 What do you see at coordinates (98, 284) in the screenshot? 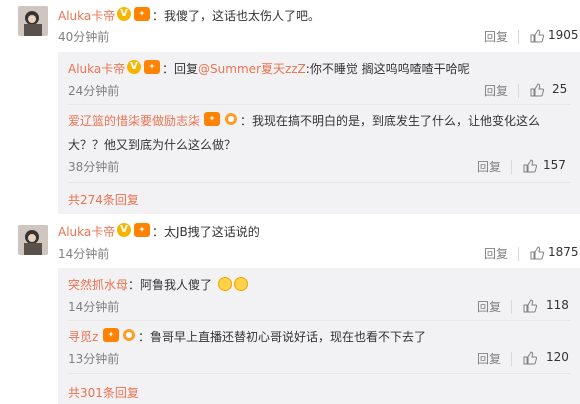
I see `reply-author: 突然抓水母` at bounding box center [98, 284].